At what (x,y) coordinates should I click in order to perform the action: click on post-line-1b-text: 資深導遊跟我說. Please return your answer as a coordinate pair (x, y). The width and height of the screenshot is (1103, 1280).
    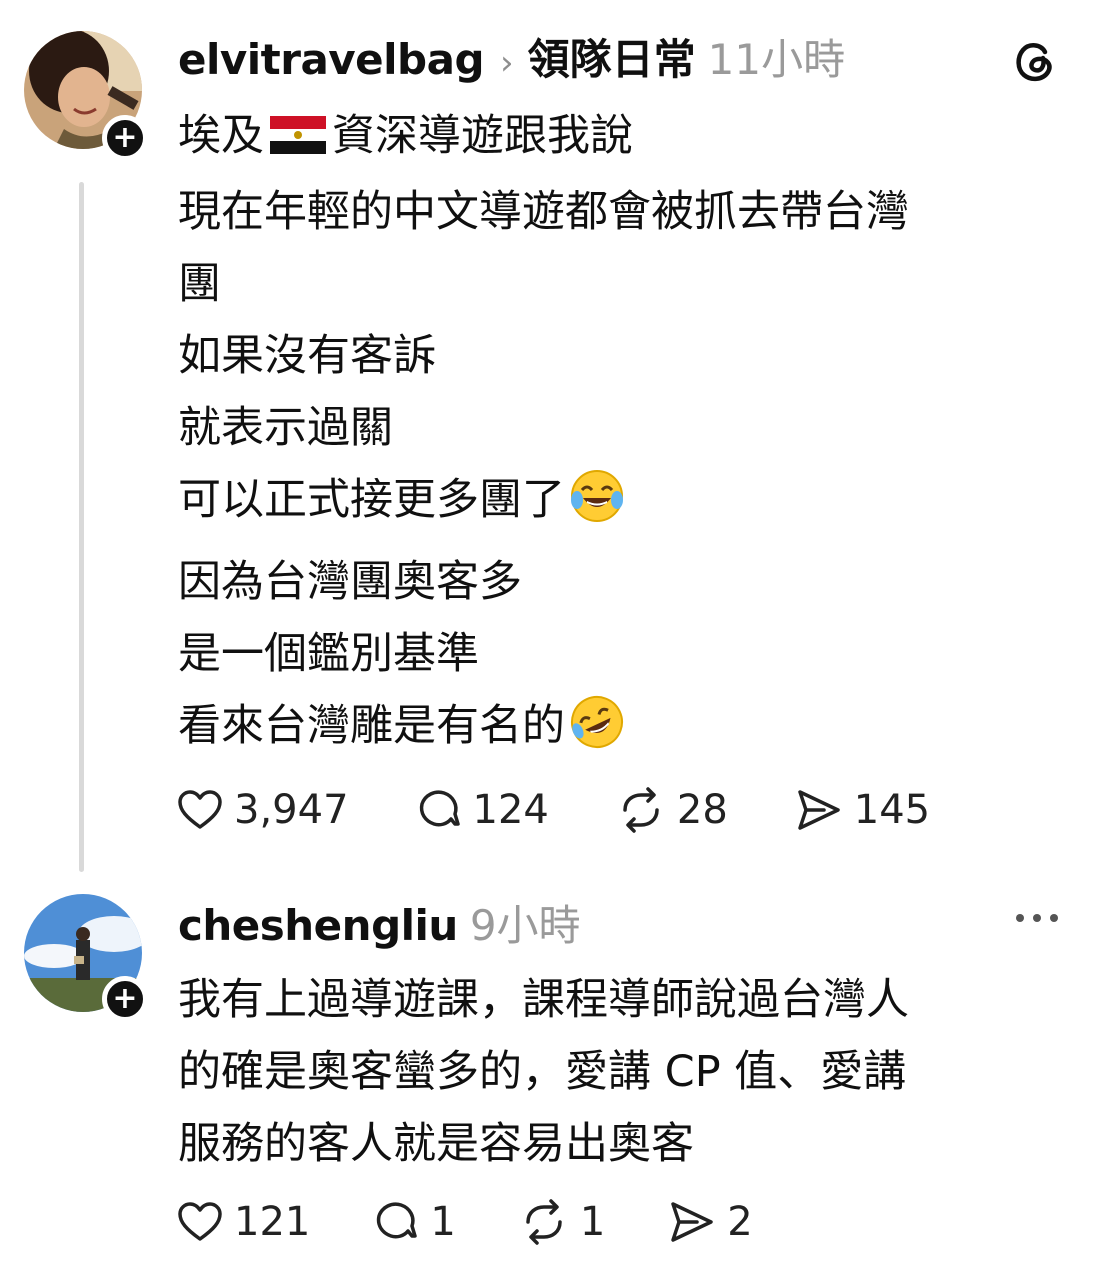
    Looking at the image, I should click on (482, 136).